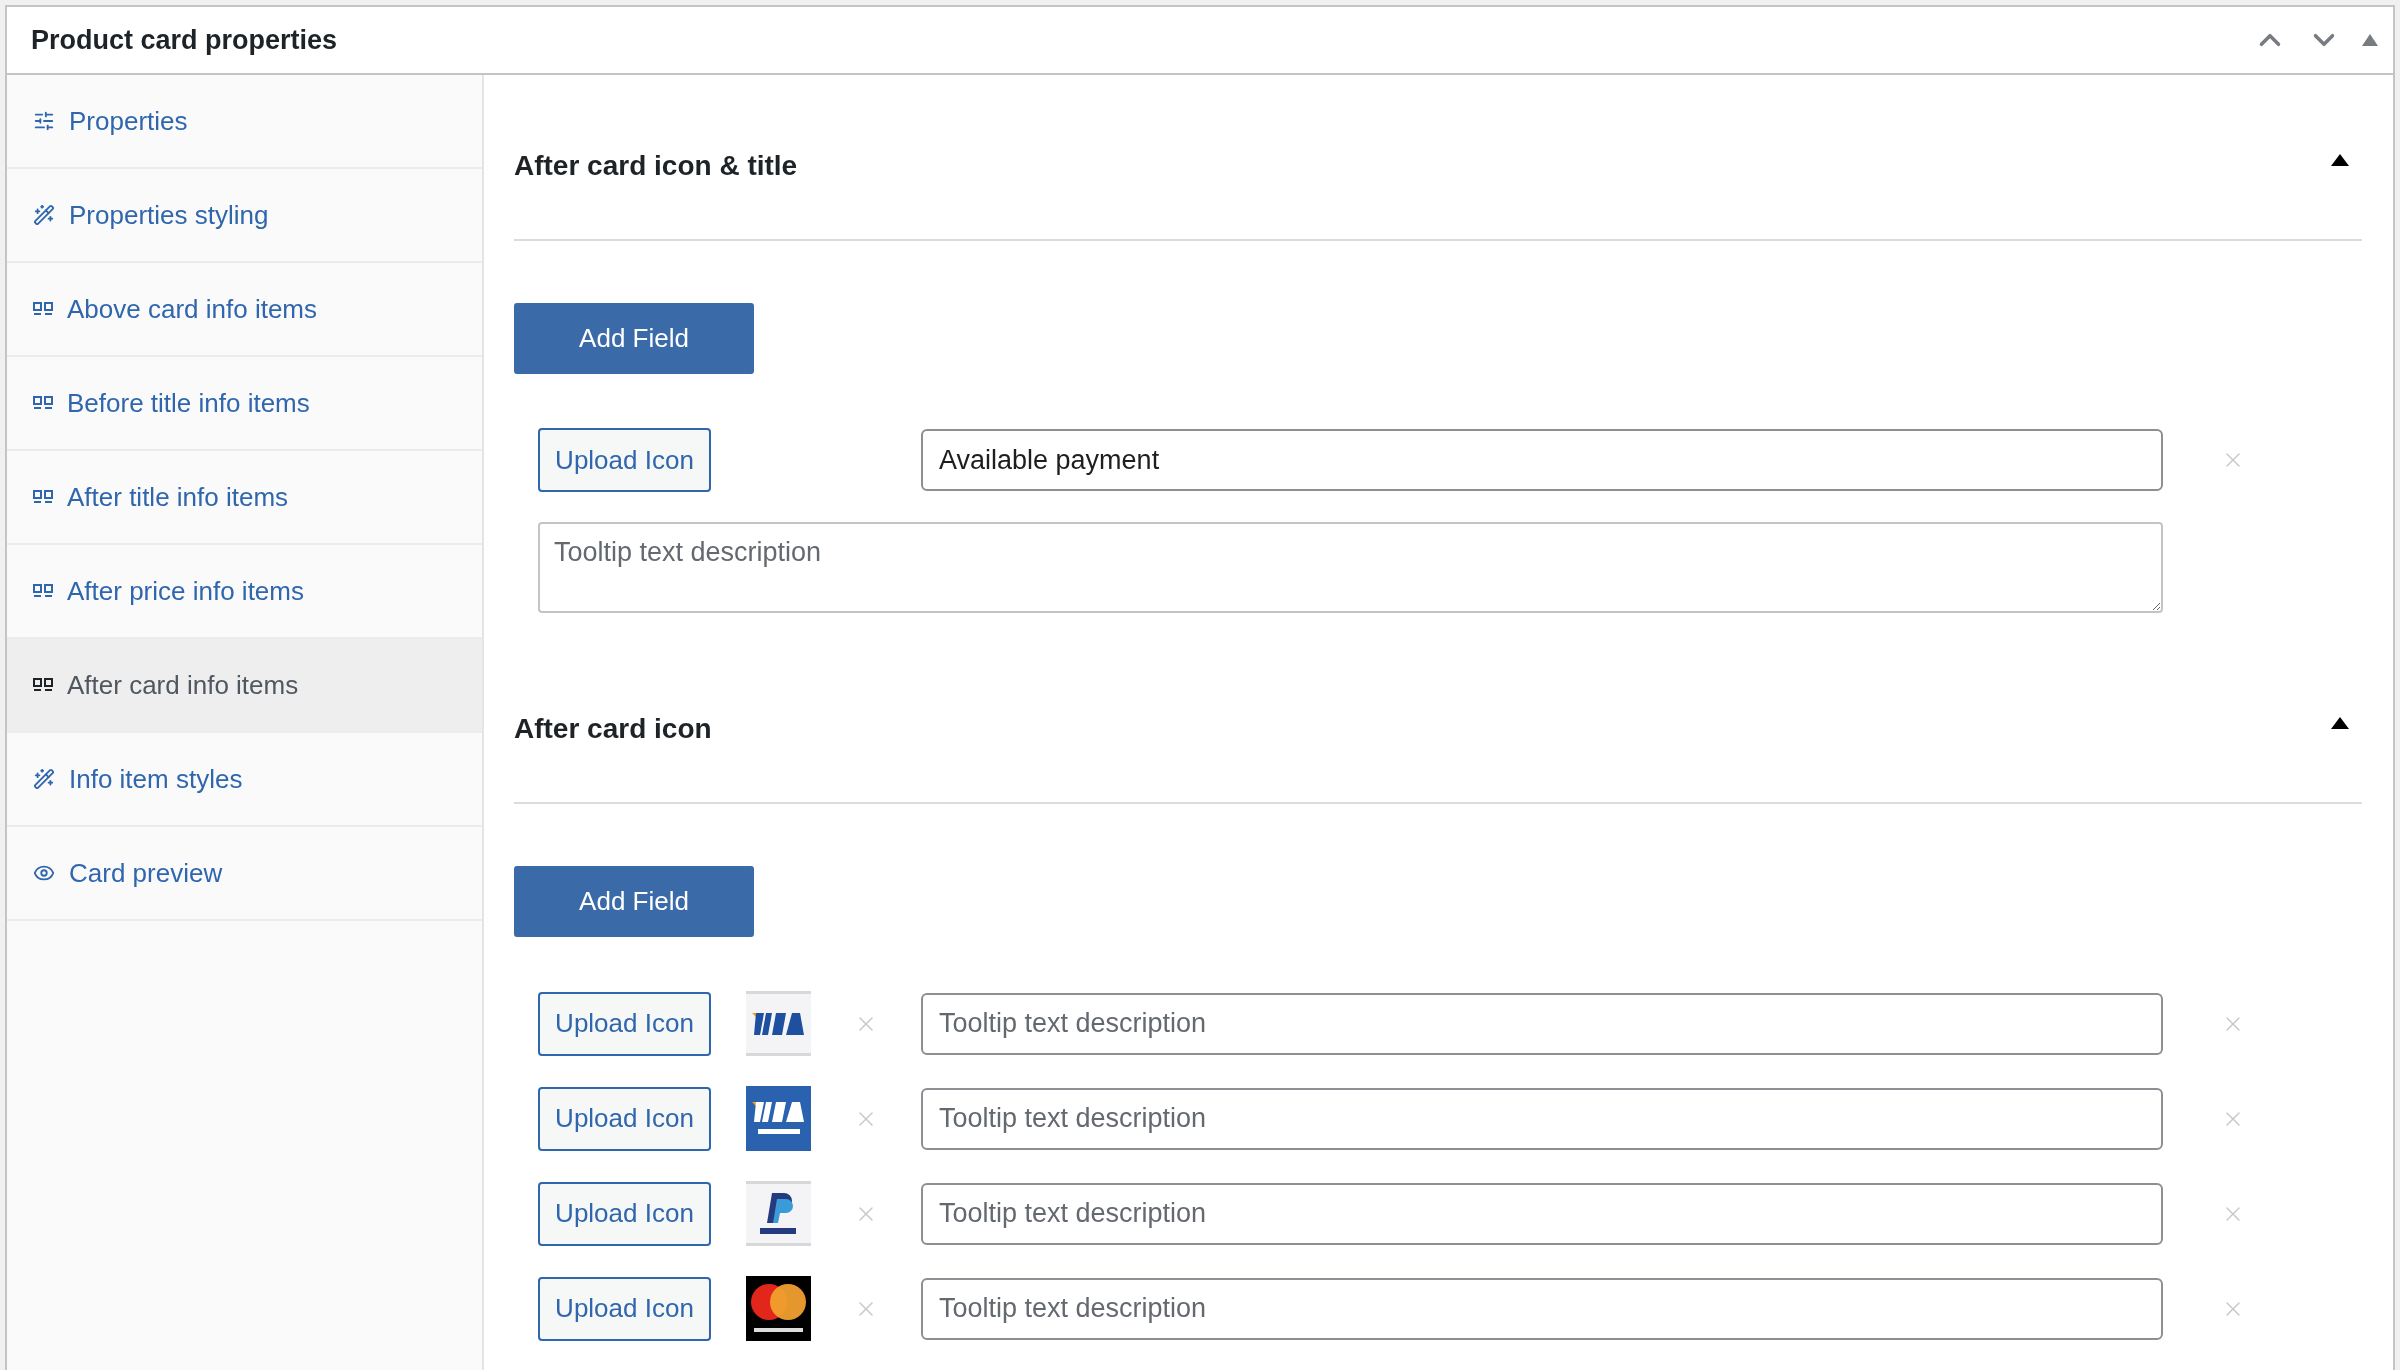 Image resolution: width=2400 pixels, height=1370 pixels. I want to click on tooltip-textarea: Tooltip text description, so click(1350, 567).